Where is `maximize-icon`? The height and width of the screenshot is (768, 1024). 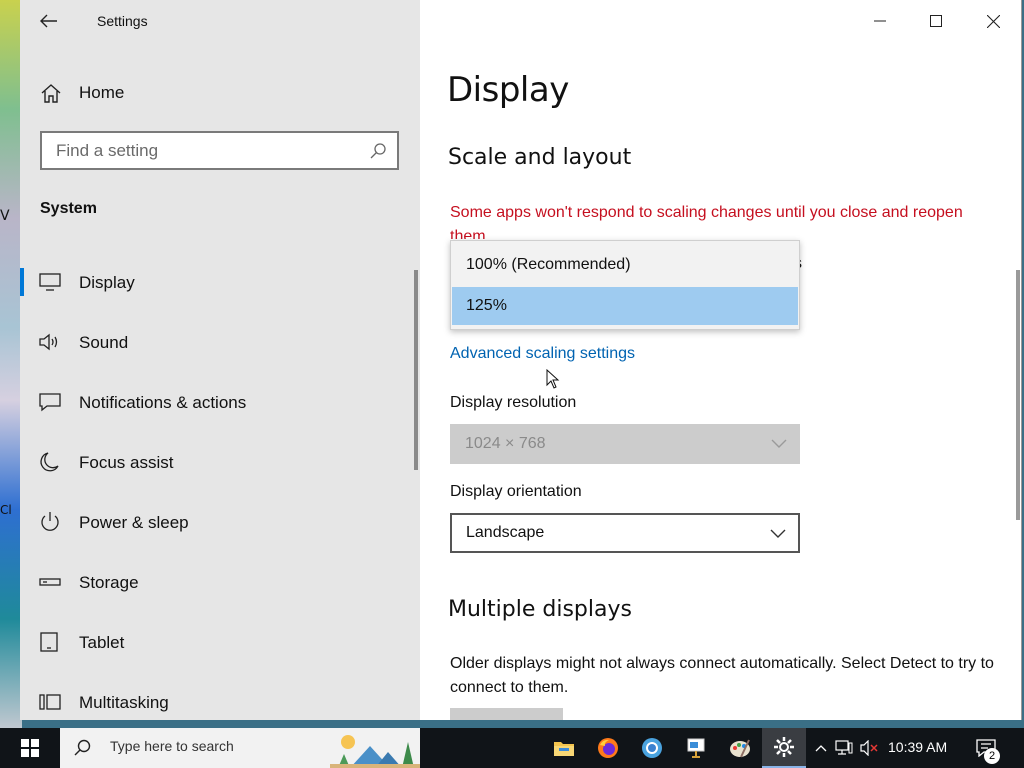 maximize-icon is located at coordinates (936, 21).